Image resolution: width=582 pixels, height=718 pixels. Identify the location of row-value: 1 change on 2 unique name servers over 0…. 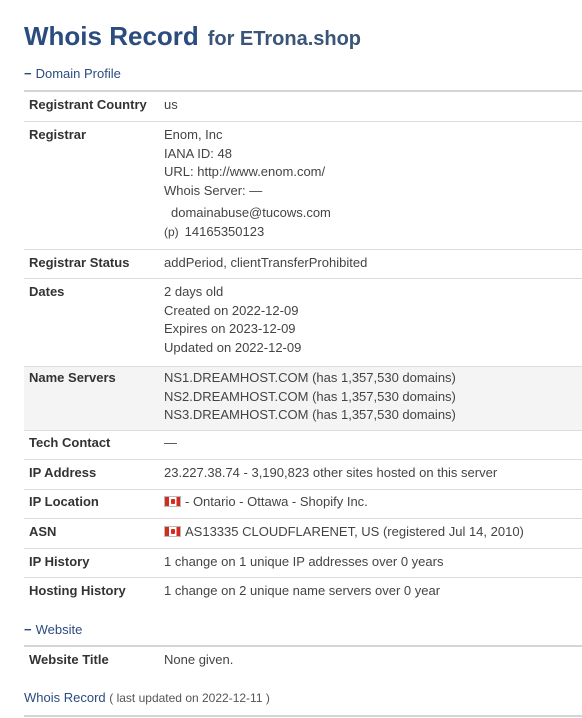
(302, 590).